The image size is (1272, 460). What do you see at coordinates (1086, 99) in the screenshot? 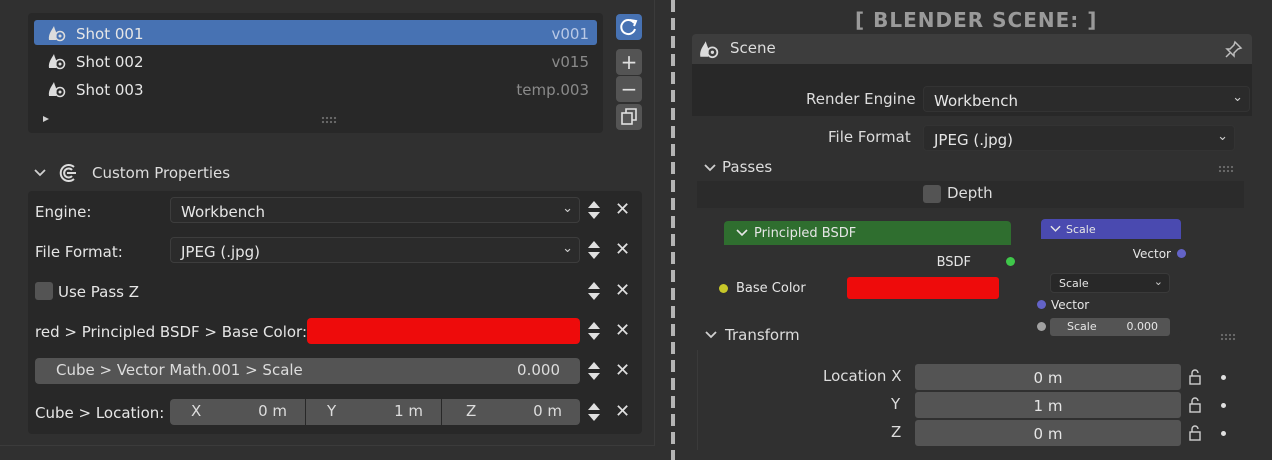
I see `render-engine-dropdown: Workbench ⌄` at bounding box center [1086, 99].